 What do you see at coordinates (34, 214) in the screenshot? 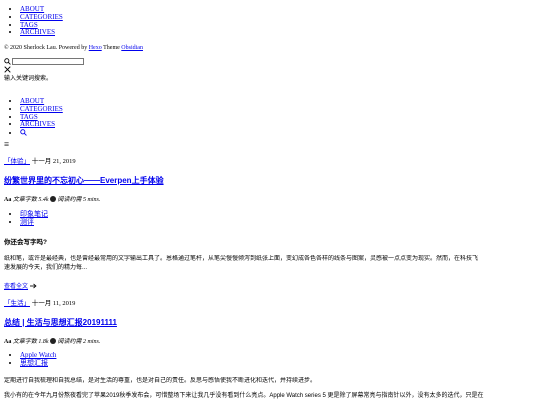
I see `post-1-tag-link: 印象笔记` at bounding box center [34, 214].